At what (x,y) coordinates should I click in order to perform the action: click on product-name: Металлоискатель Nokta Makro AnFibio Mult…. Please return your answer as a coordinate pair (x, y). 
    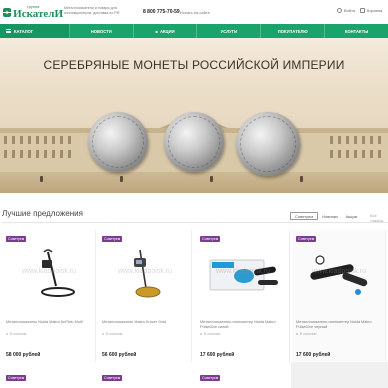
    Looking at the image, I should click on (50, 322).